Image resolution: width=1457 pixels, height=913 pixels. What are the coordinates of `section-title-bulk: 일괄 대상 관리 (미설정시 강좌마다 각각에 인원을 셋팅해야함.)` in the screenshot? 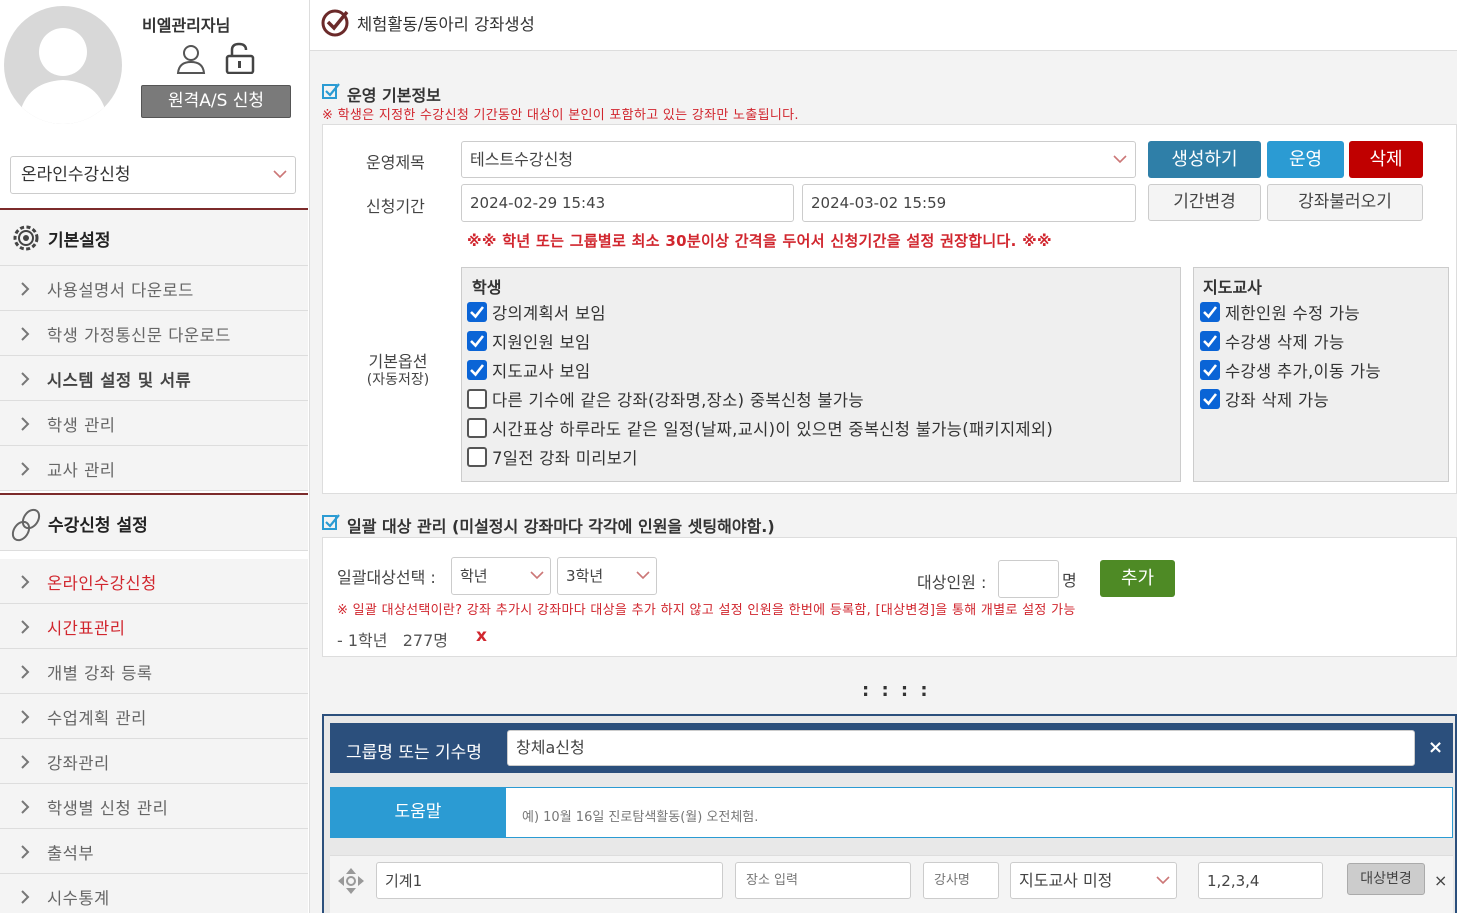 It's located at (561, 526).